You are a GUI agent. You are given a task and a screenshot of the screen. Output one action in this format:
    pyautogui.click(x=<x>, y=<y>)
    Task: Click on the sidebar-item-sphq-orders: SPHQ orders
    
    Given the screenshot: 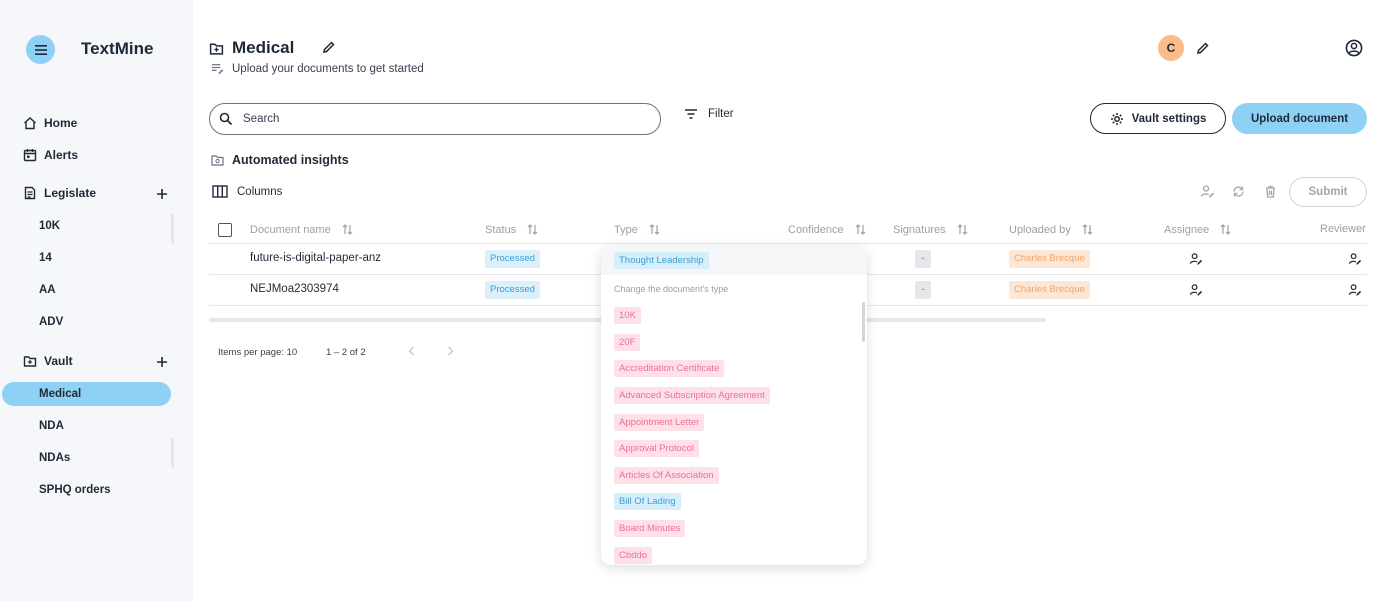 What is the action you would take?
    pyautogui.click(x=75, y=490)
    